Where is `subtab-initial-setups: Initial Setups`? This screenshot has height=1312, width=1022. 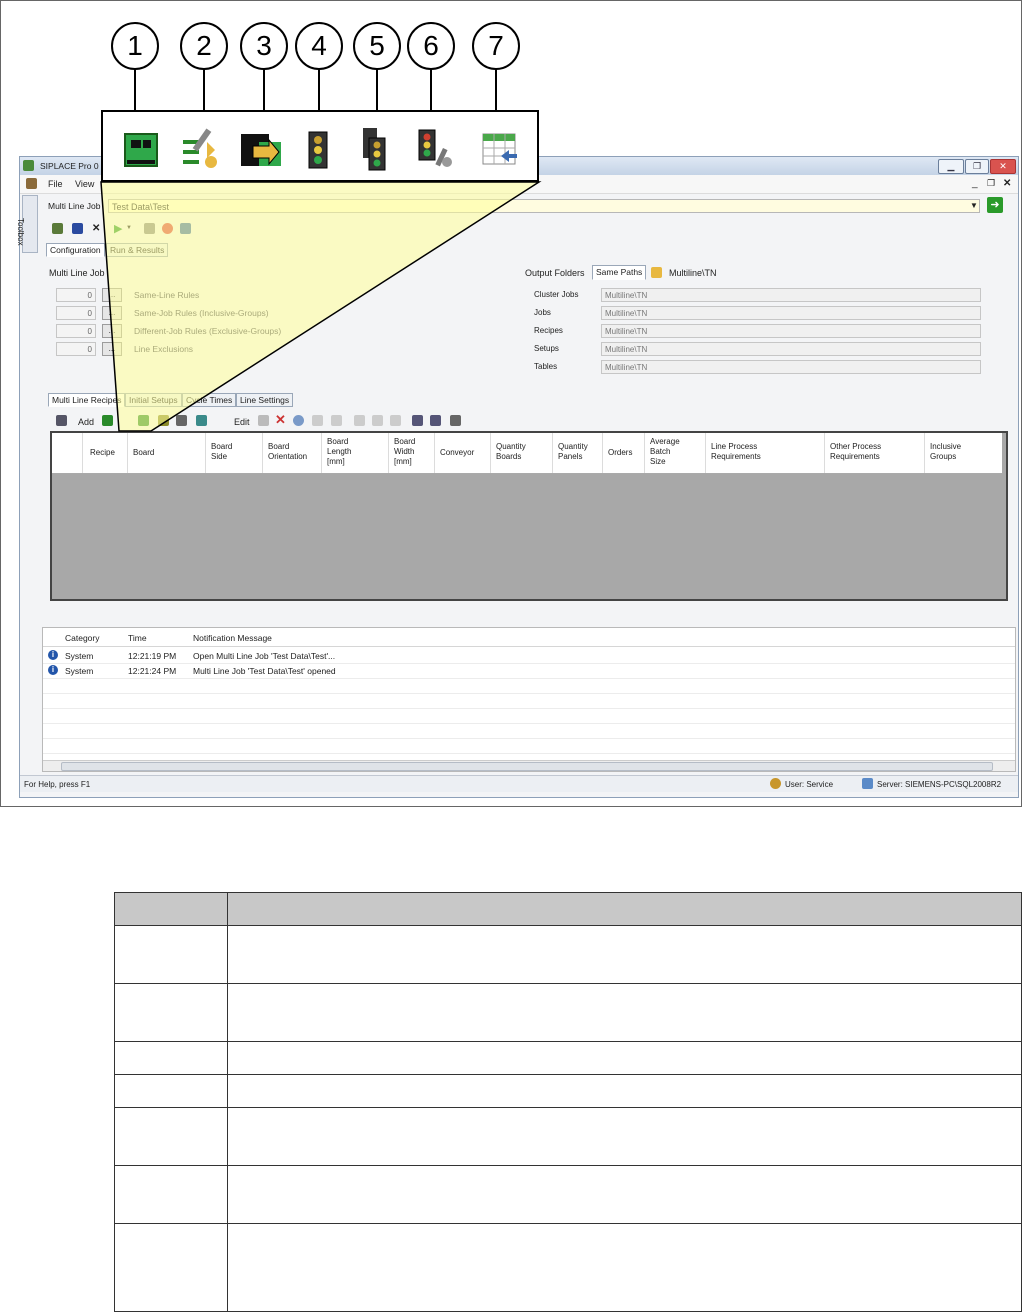 subtab-initial-setups: Initial Setups is located at coordinates (153, 400).